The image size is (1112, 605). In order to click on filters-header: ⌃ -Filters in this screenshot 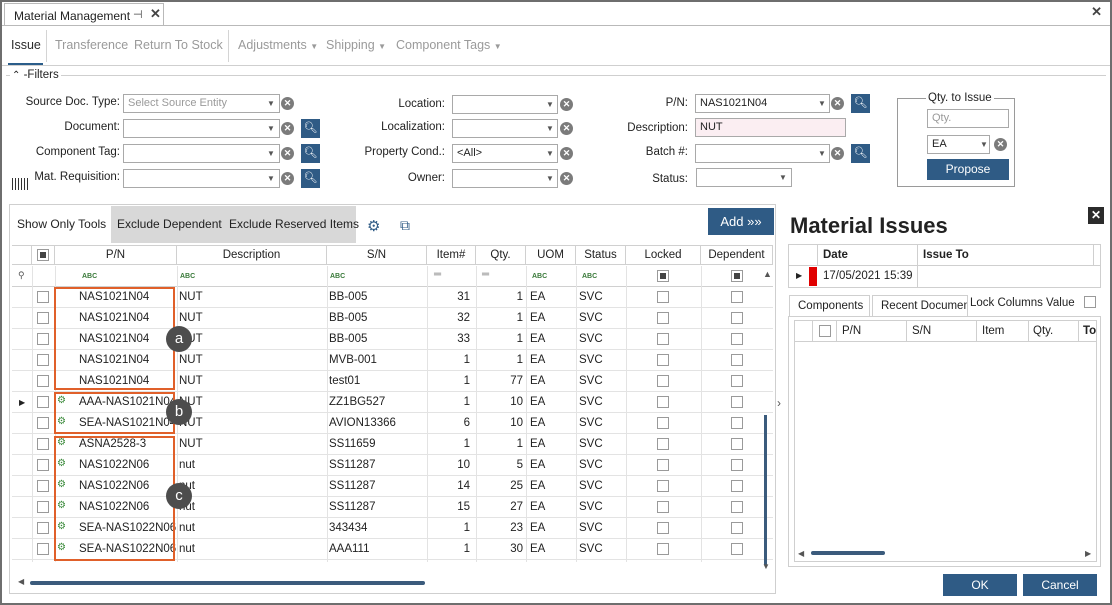, I will do `click(35, 75)`.